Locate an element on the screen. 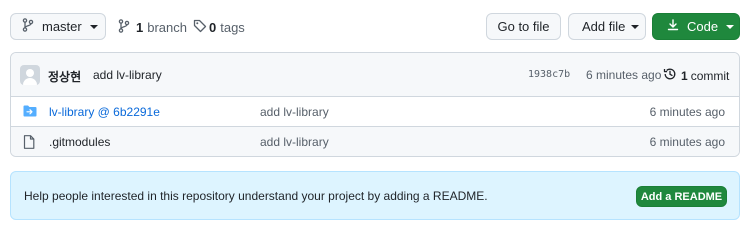 The image size is (750, 244). commit-history-link: 1 commit is located at coordinates (696, 75).